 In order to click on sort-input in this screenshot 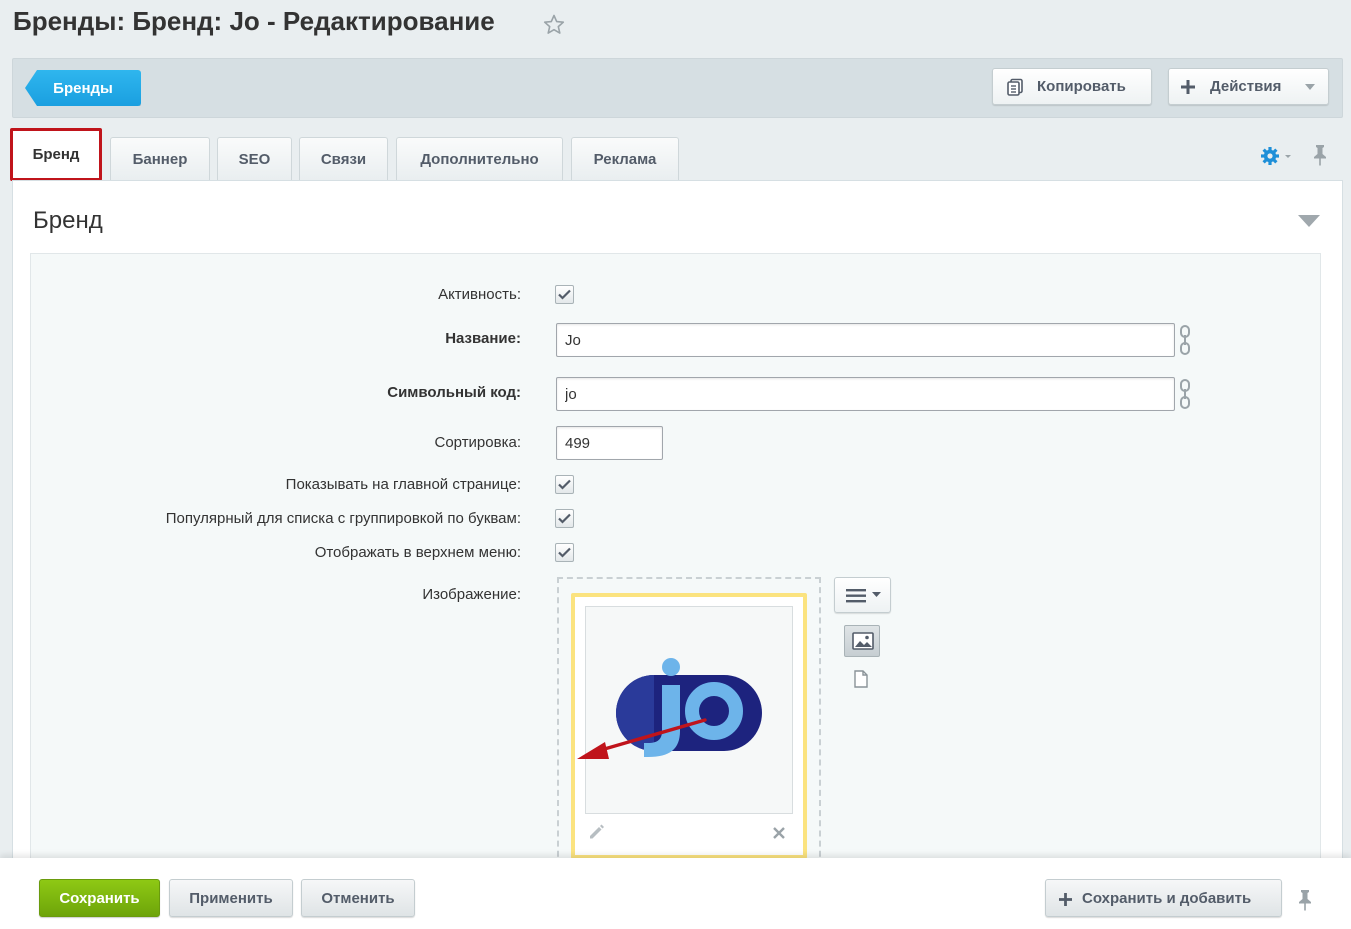, I will do `click(609, 443)`.